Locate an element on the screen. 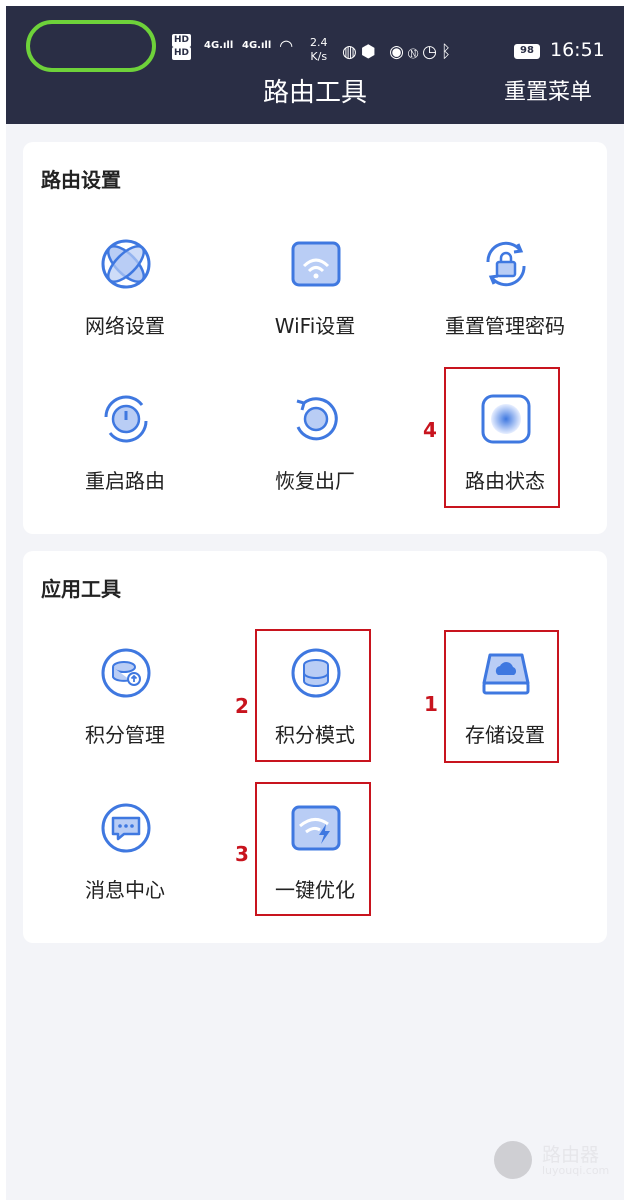  tile-points-management: 积分管理 is located at coordinates (125, 696).